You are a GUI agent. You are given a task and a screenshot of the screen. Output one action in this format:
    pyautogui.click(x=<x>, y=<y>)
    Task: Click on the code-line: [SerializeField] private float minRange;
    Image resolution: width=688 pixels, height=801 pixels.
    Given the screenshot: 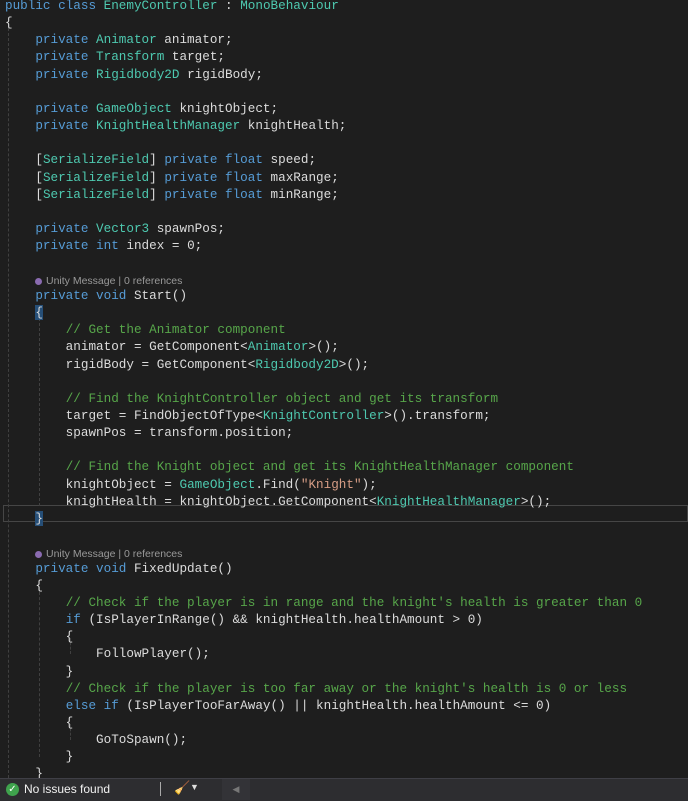 What is the action you would take?
    pyautogui.click(x=172, y=194)
    